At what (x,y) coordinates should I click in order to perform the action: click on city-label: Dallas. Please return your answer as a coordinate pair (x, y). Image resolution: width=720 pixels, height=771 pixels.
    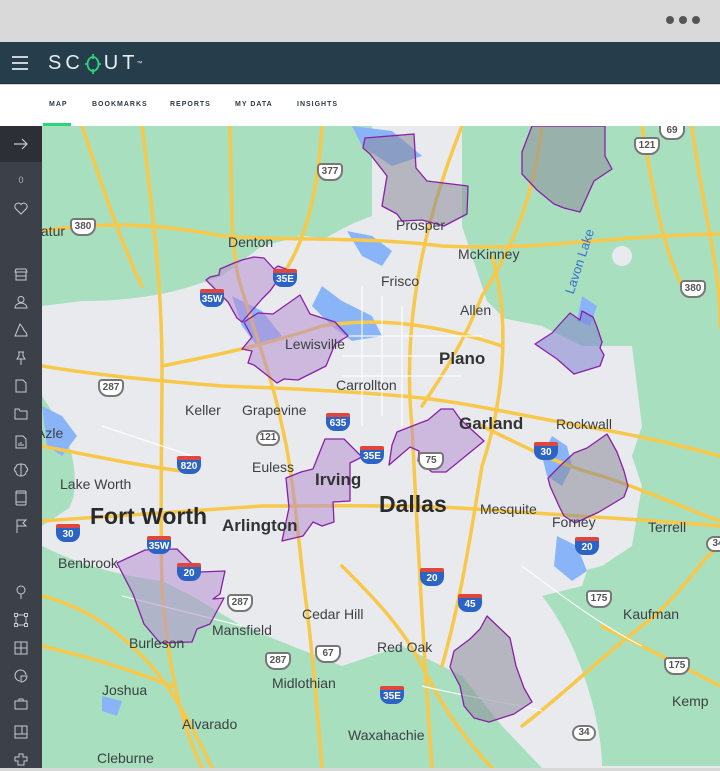
    Looking at the image, I should click on (413, 504).